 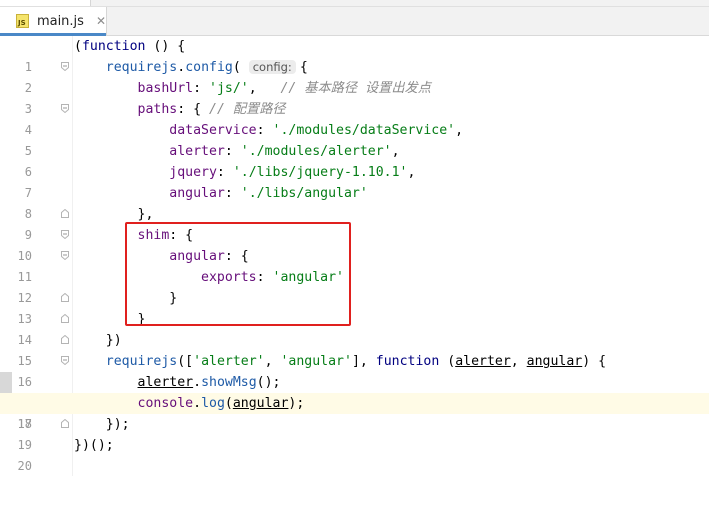 What do you see at coordinates (354, 412) in the screenshot?
I see `current-code-line: 18 console.log(angular);` at bounding box center [354, 412].